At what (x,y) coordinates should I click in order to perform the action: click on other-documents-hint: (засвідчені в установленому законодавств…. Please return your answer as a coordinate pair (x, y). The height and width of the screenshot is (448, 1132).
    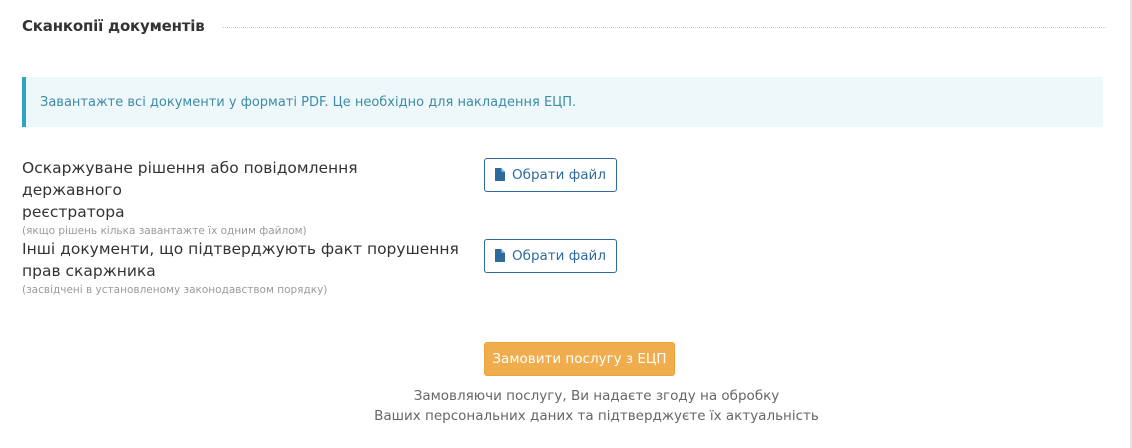
    Looking at the image, I should click on (175, 290).